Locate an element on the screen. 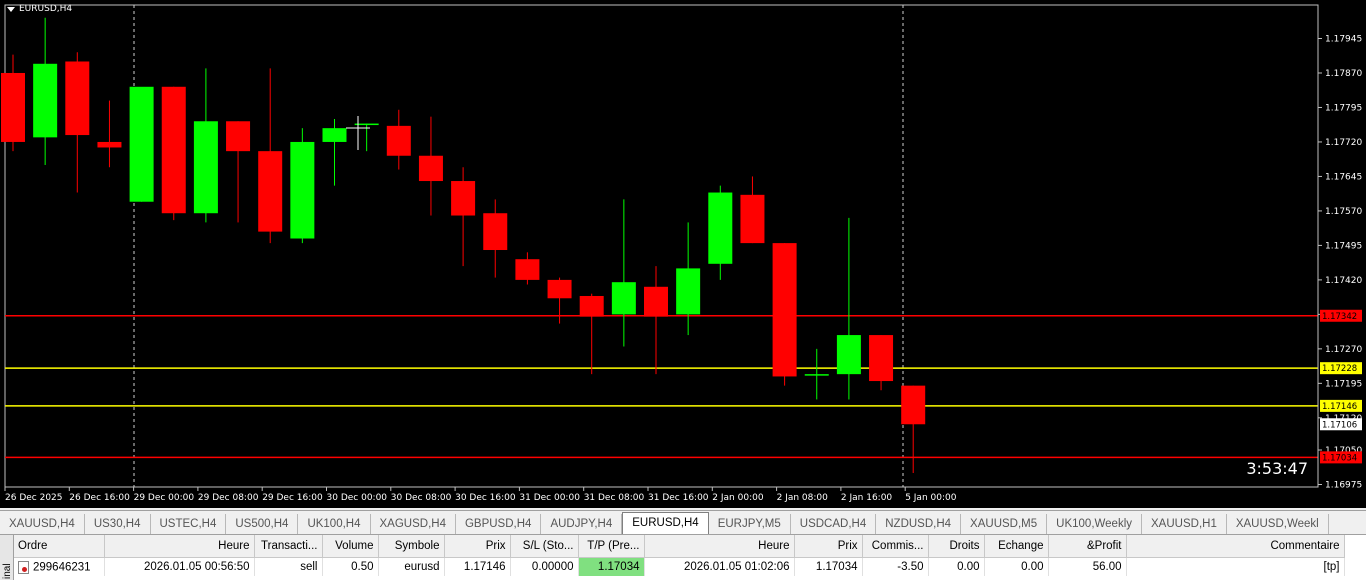  column-header: Commentaire is located at coordinates (1235, 546).